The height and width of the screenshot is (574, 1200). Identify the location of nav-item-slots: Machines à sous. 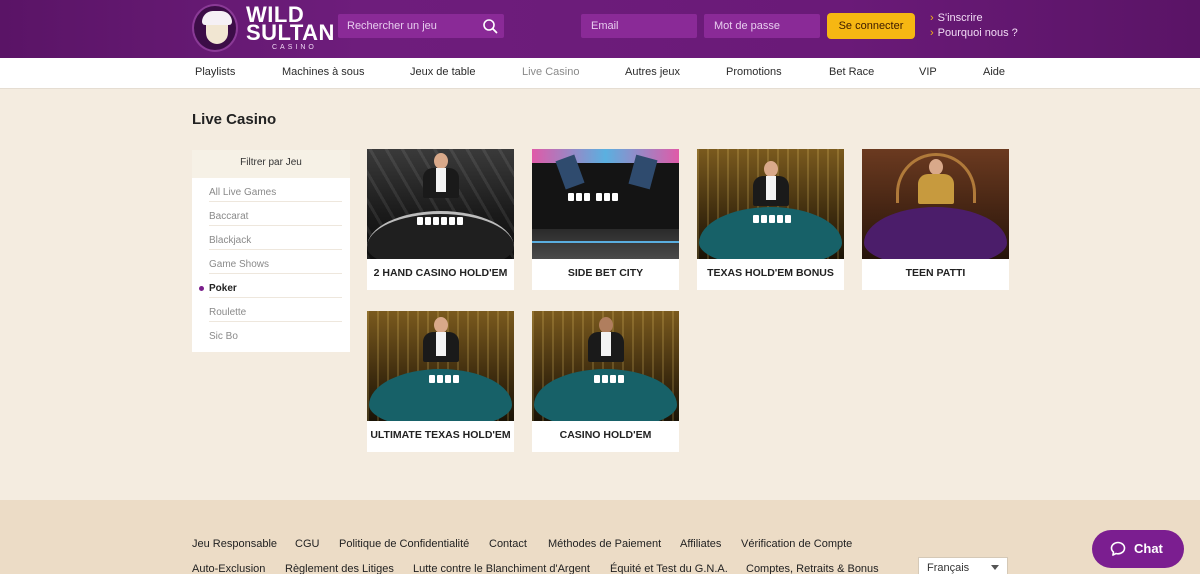
(323, 72).